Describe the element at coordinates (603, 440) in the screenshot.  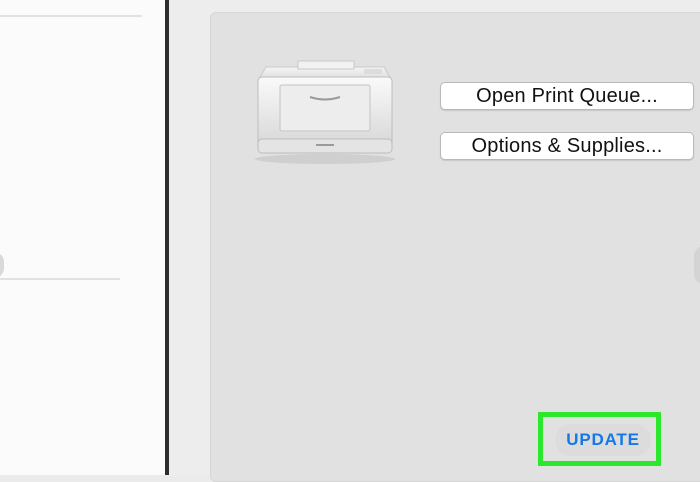
I see `update-button: UPDATE` at that location.